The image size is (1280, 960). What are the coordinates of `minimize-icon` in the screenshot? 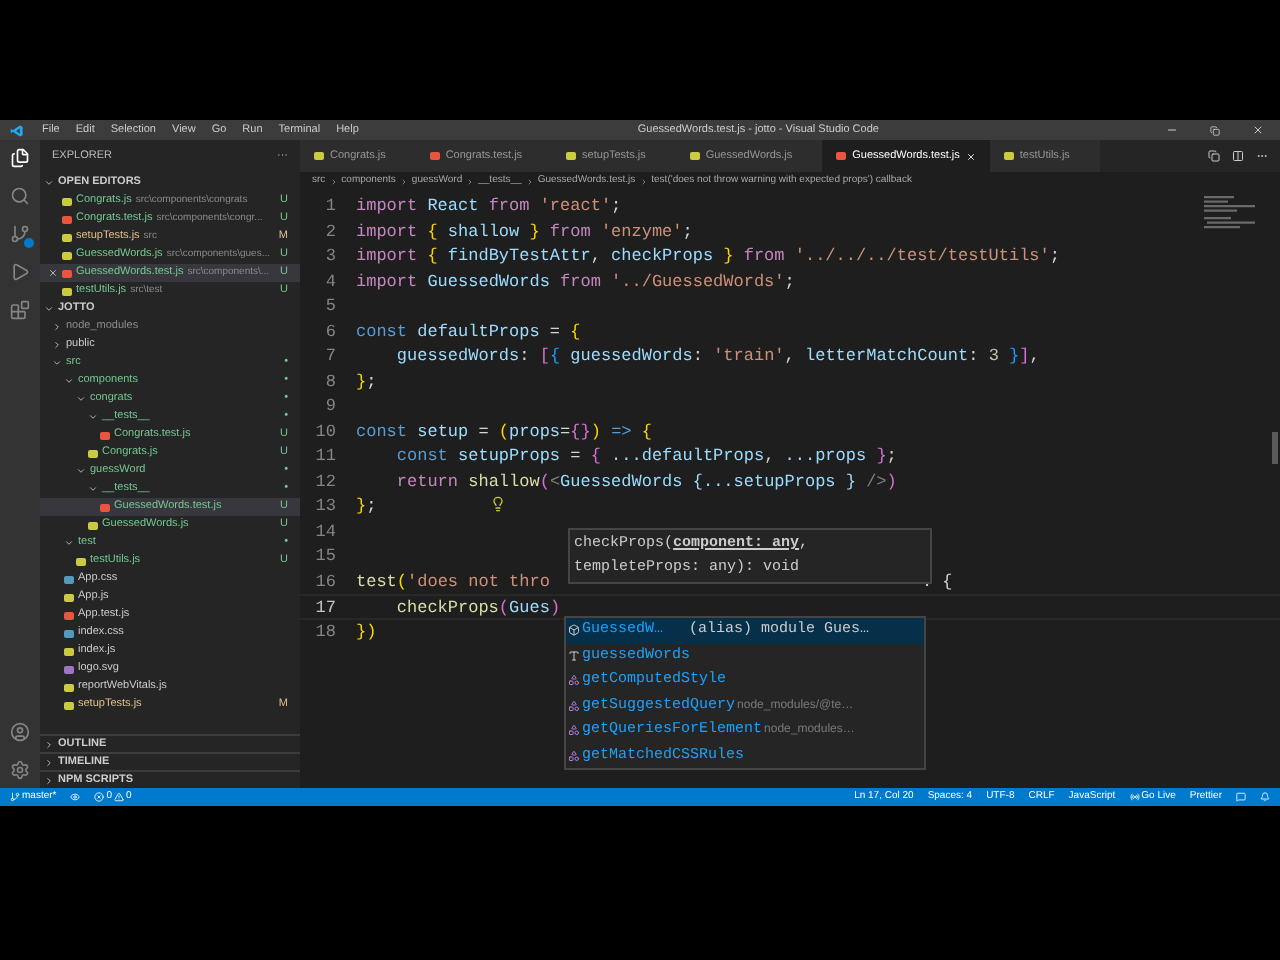 It's located at (1172, 130).